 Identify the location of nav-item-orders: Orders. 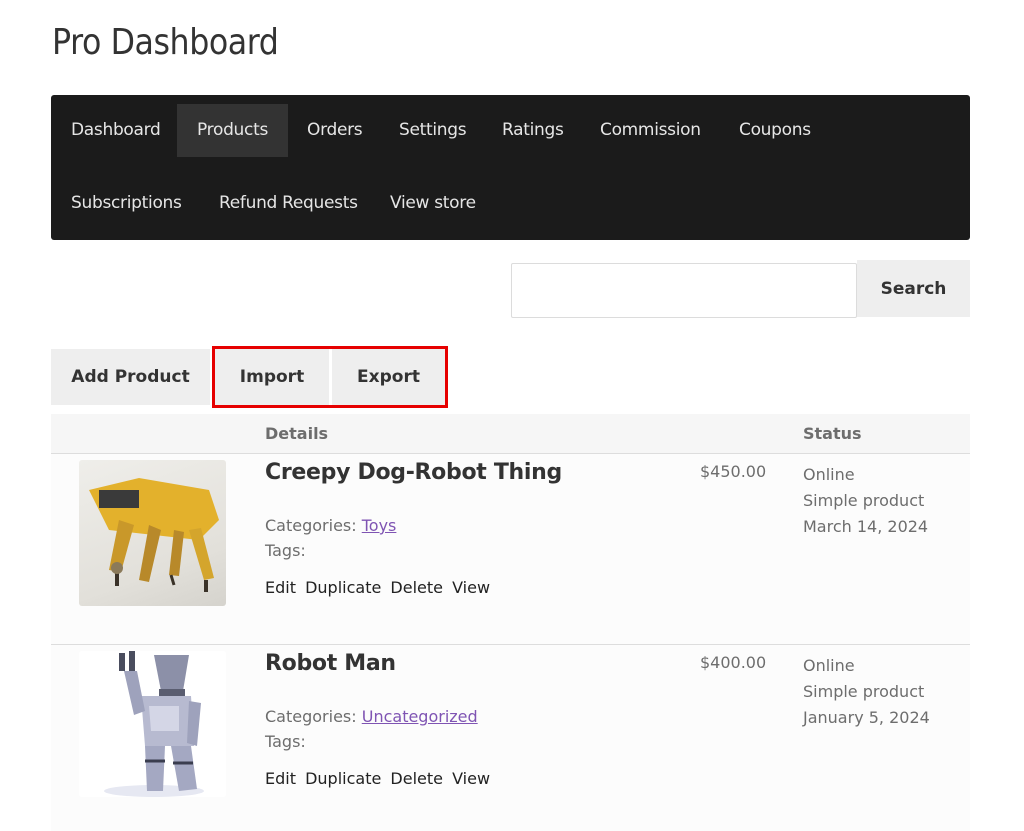
(334, 130).